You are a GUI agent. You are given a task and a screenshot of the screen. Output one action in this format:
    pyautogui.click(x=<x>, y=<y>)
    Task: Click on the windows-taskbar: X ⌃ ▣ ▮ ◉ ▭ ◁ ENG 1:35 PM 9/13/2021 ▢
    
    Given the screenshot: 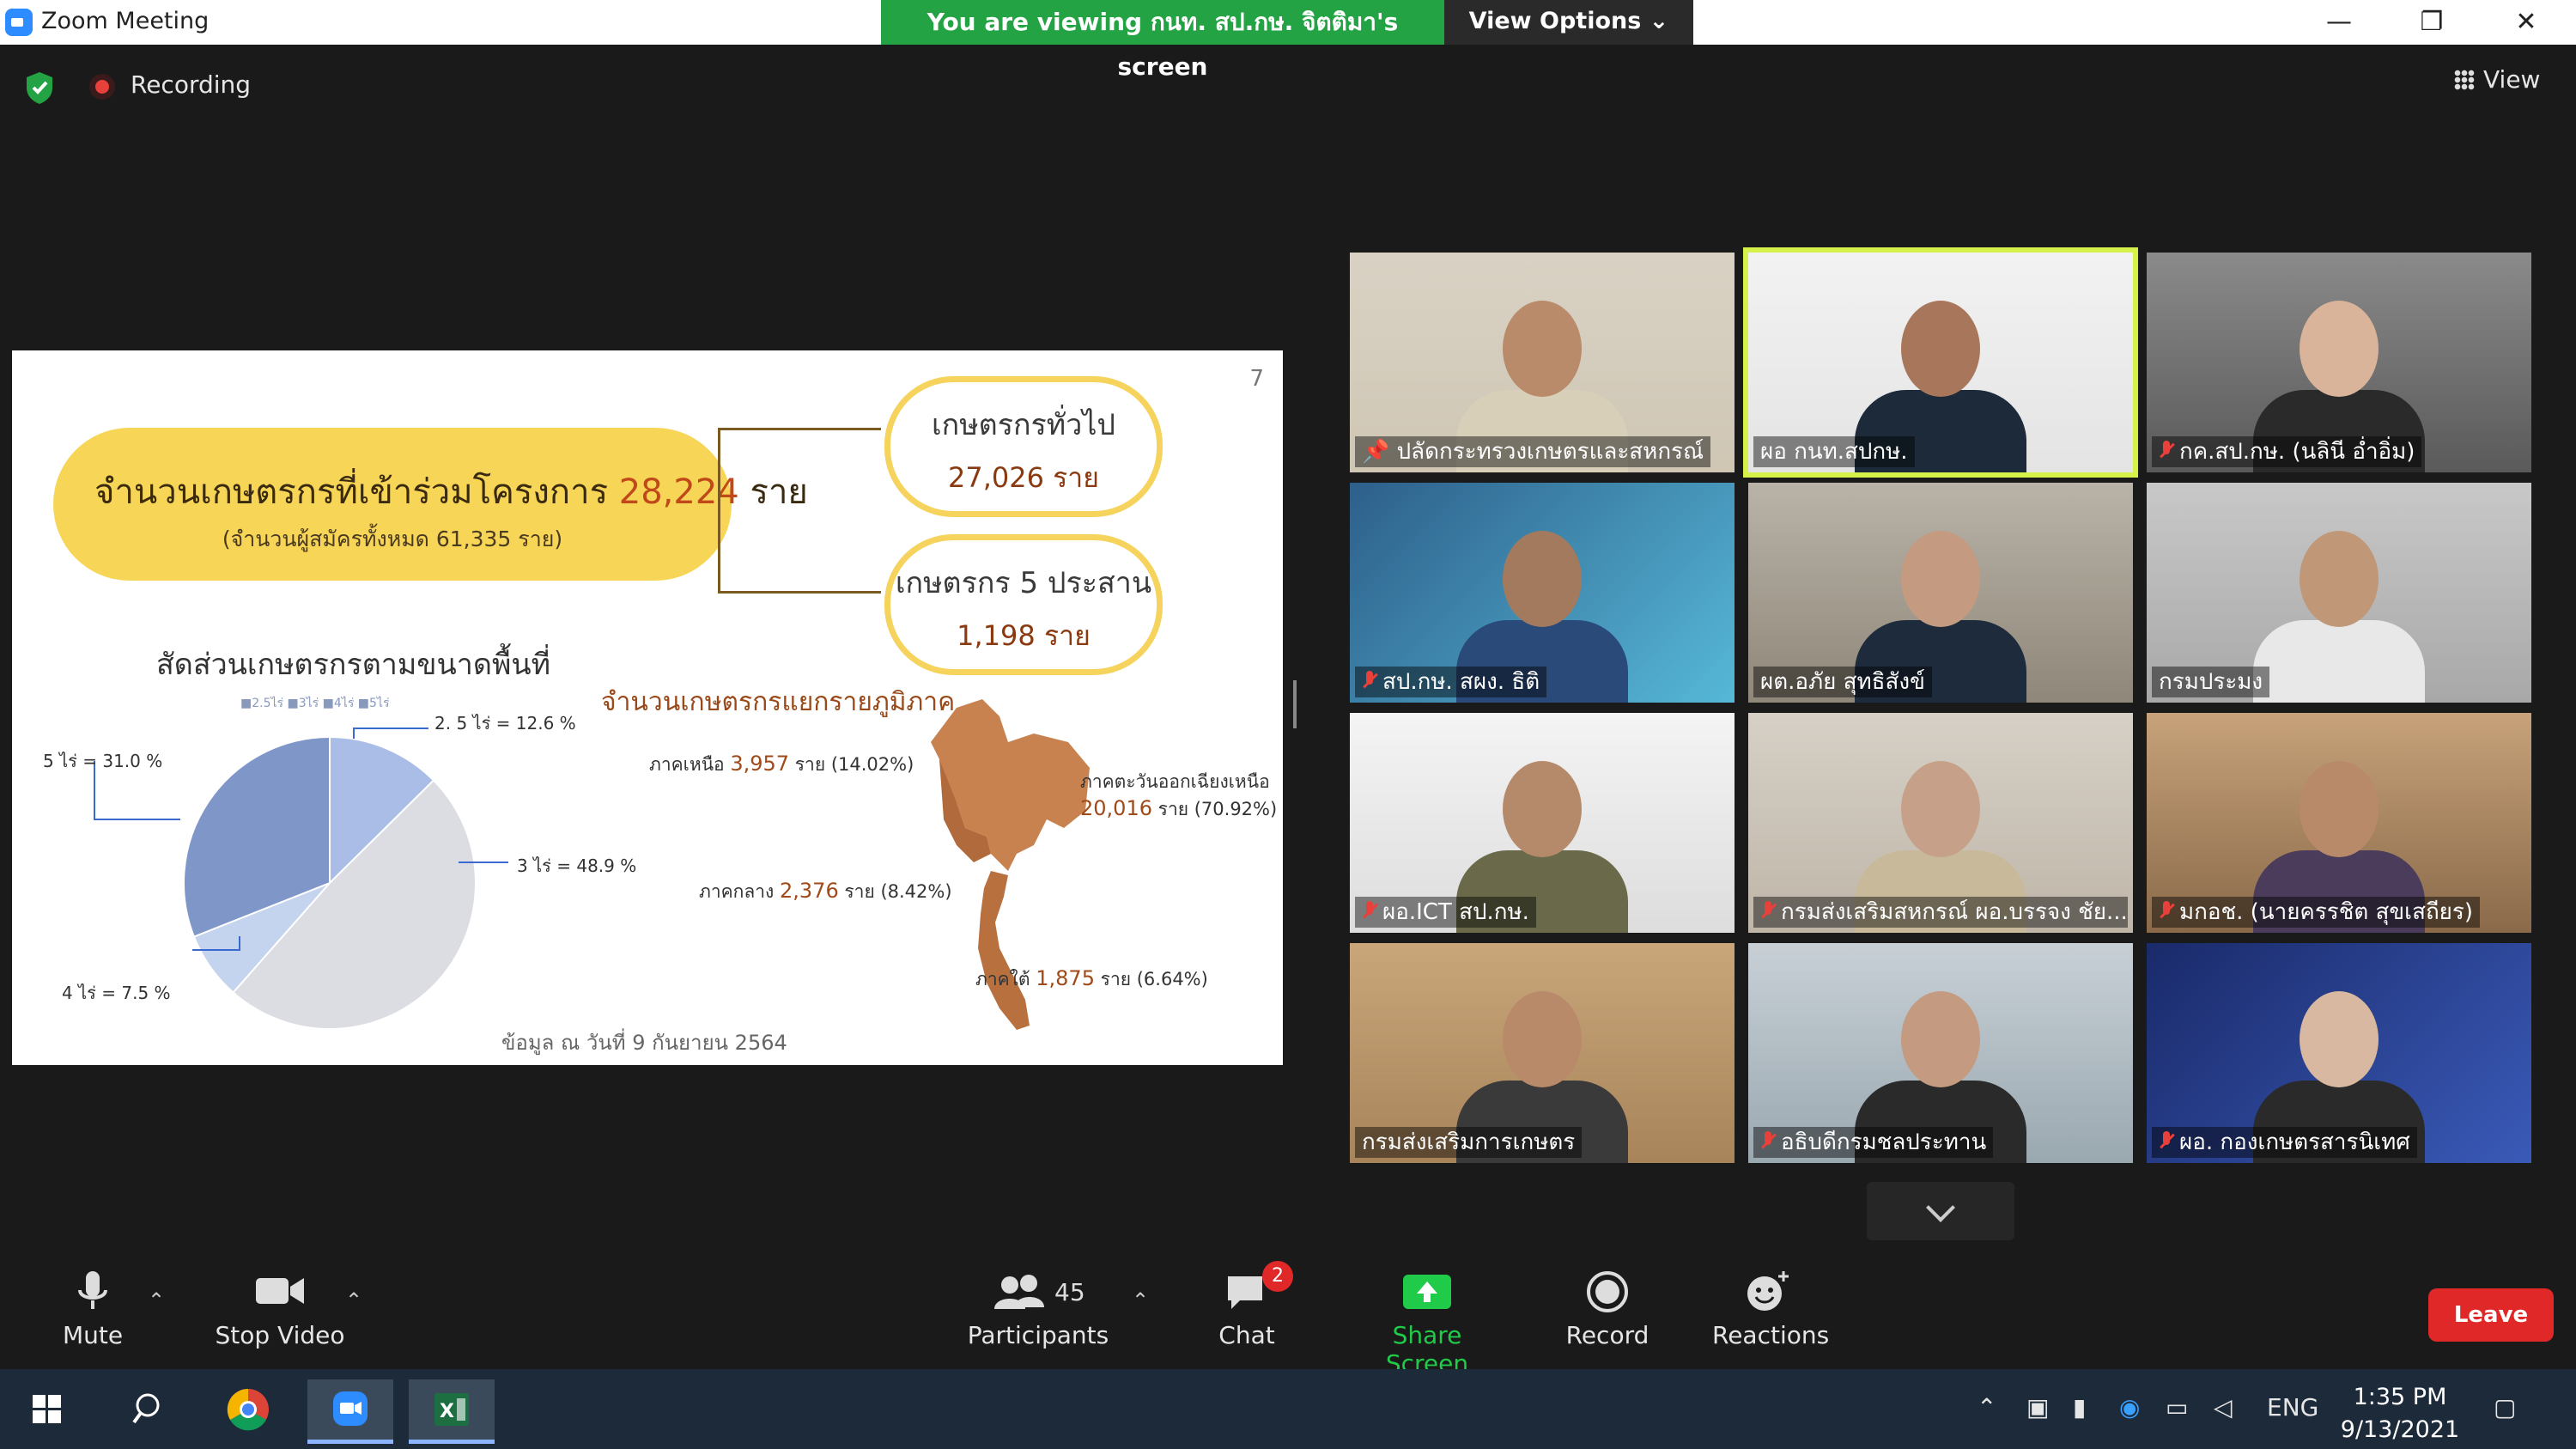 What is the action you would take?
    pyautogui.click(x=1288, y=1409)
    